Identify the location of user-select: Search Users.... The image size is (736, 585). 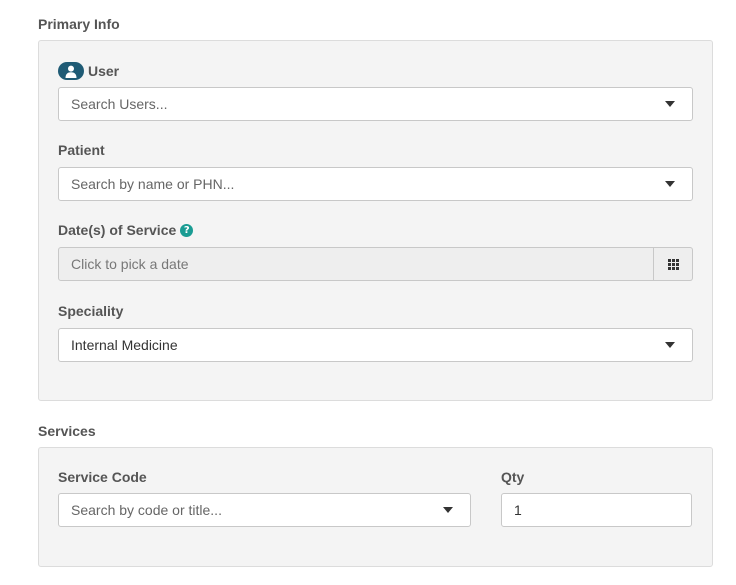
(375, 104).